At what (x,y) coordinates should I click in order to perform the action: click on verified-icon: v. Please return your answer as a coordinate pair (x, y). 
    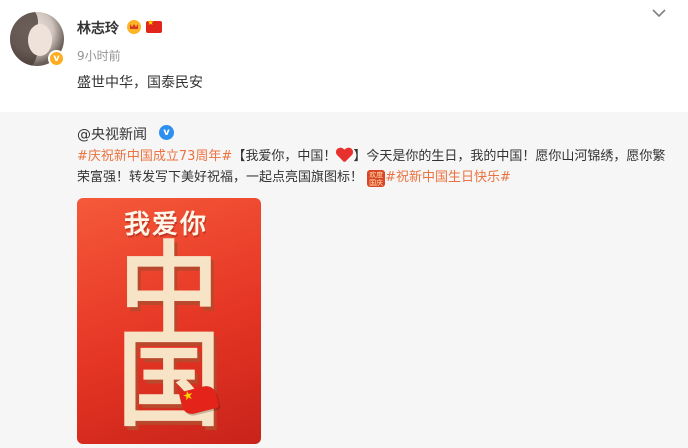
    Looking at the image, I should click on (56, 58).